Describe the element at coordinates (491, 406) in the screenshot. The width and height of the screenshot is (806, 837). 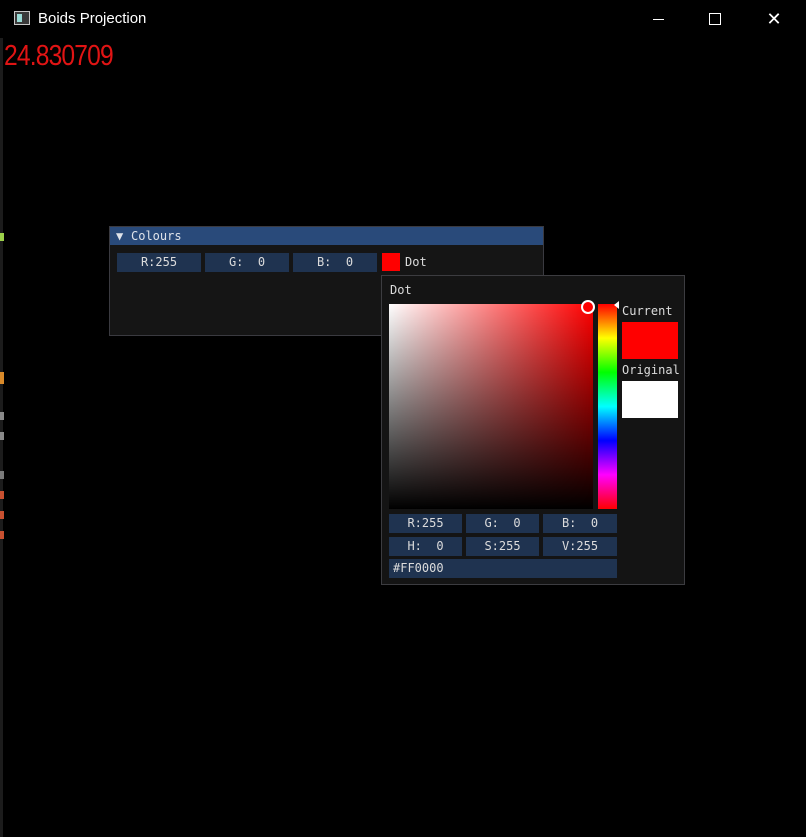
I see `saturation-value-square` at that location.